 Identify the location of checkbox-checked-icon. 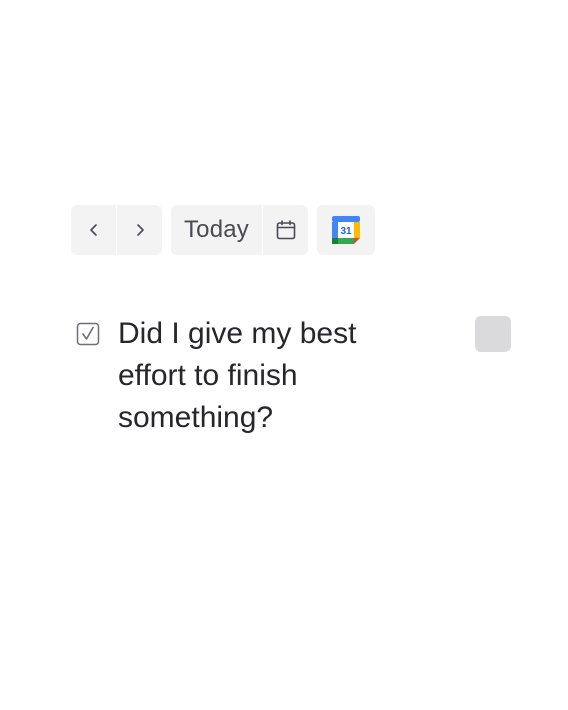
(88, 334).